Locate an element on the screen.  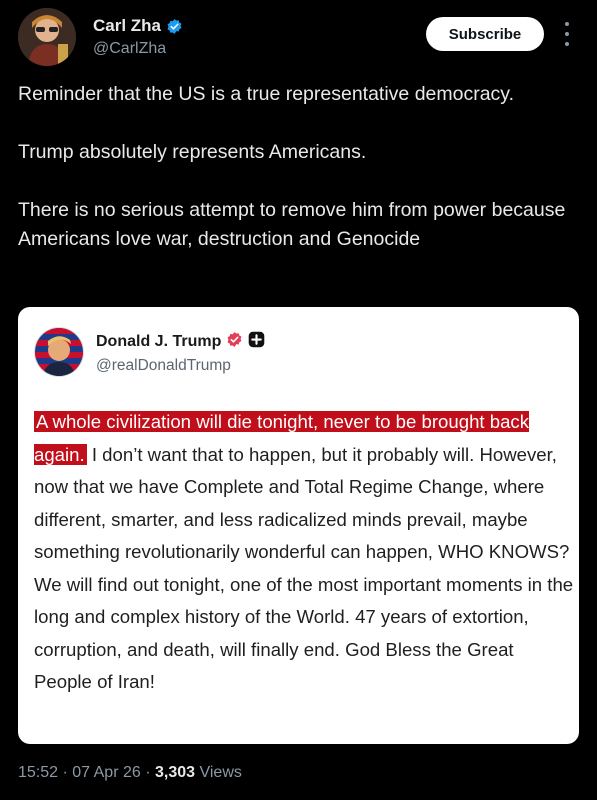
post-header: Carl Zha @CarlZha Subscribe is located at coordinates (300, 38).